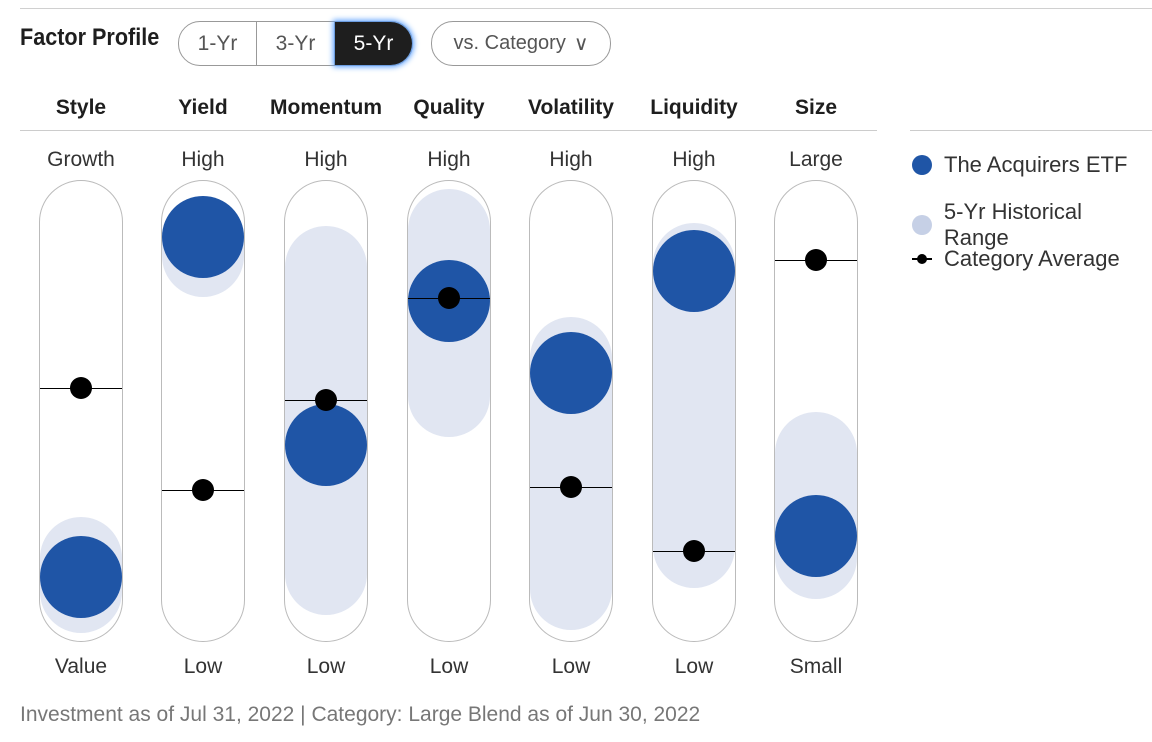  Describe the element at coordinates (581, 44) in the screenshot. I see `chevron-down-icon: ∨` at that location.